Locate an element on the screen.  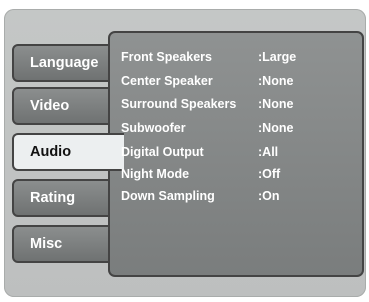
setting-label: Front Speakers is located at coordinates (167, 57).